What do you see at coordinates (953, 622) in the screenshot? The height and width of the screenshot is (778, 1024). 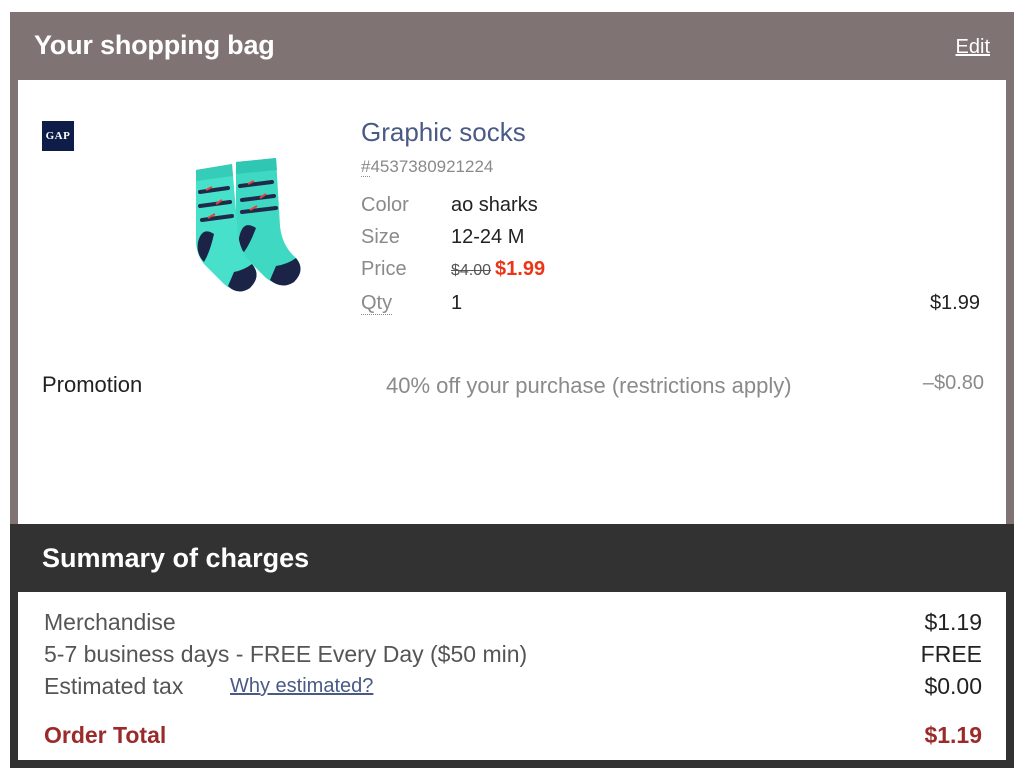 I see `merchandise-value: $1.19` at bounding box center [953, 622].